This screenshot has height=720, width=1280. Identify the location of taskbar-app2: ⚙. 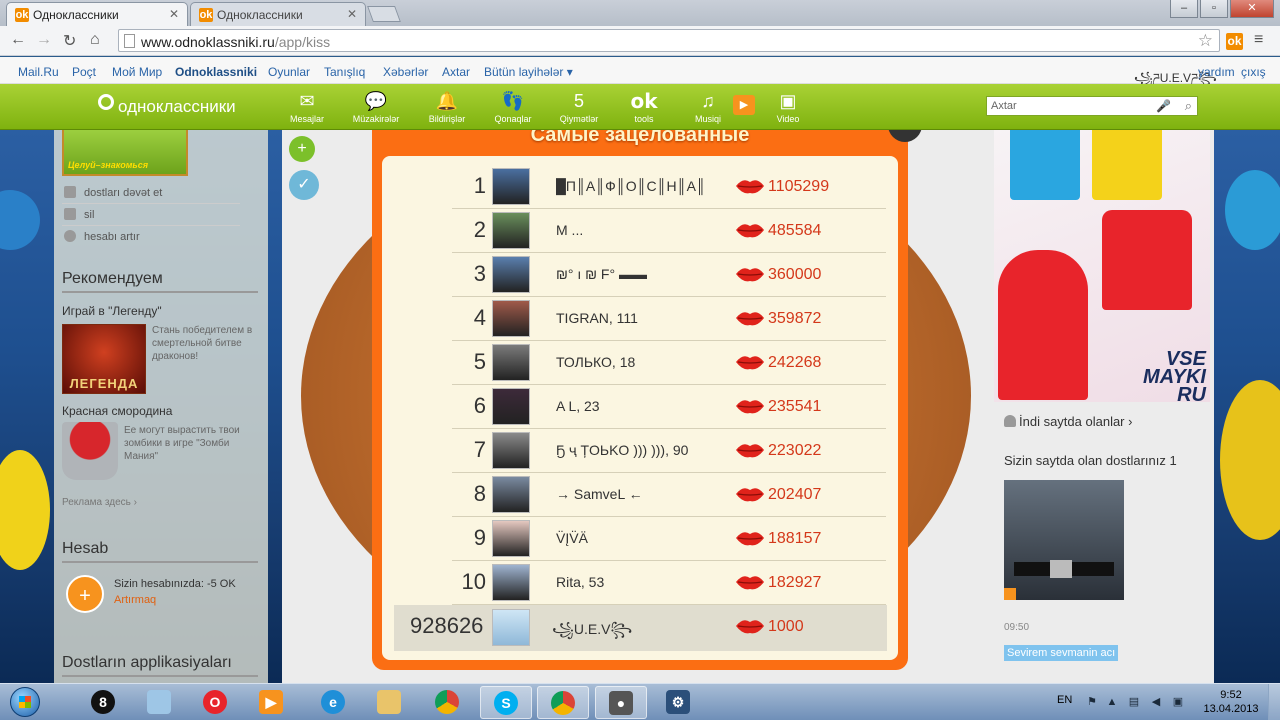
(679, 702).